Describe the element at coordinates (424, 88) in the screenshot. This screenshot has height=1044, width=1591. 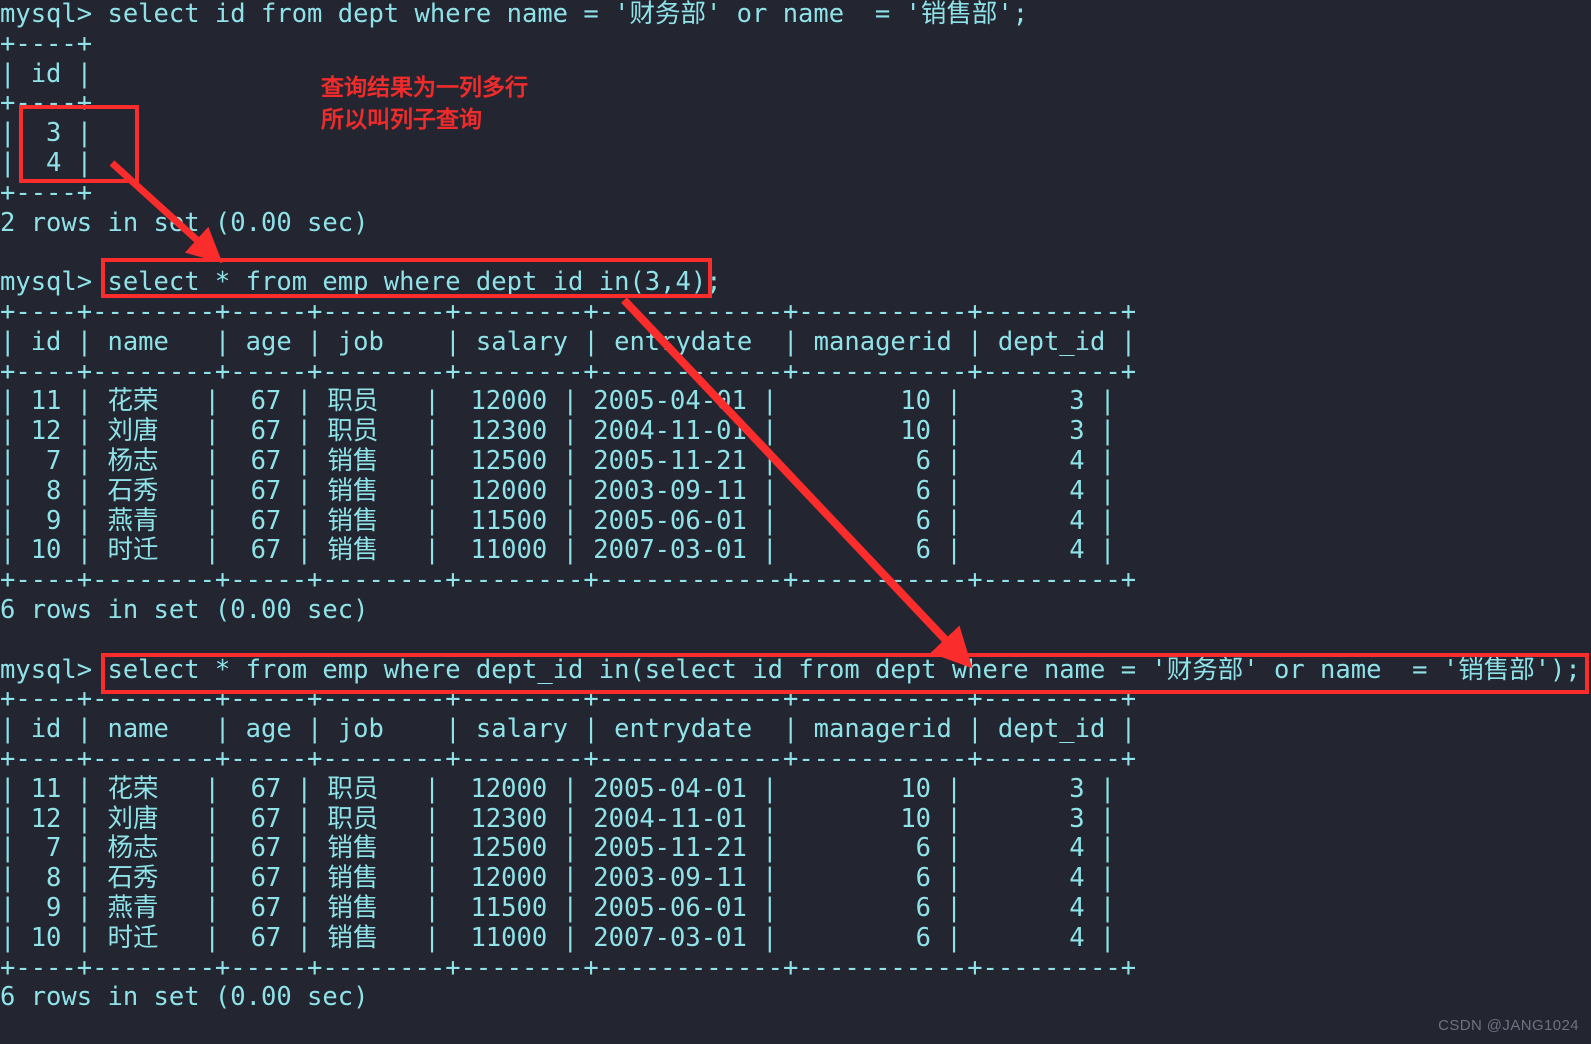
I see `annotation-note-line-1: 查询结果为一列多行` at that location.